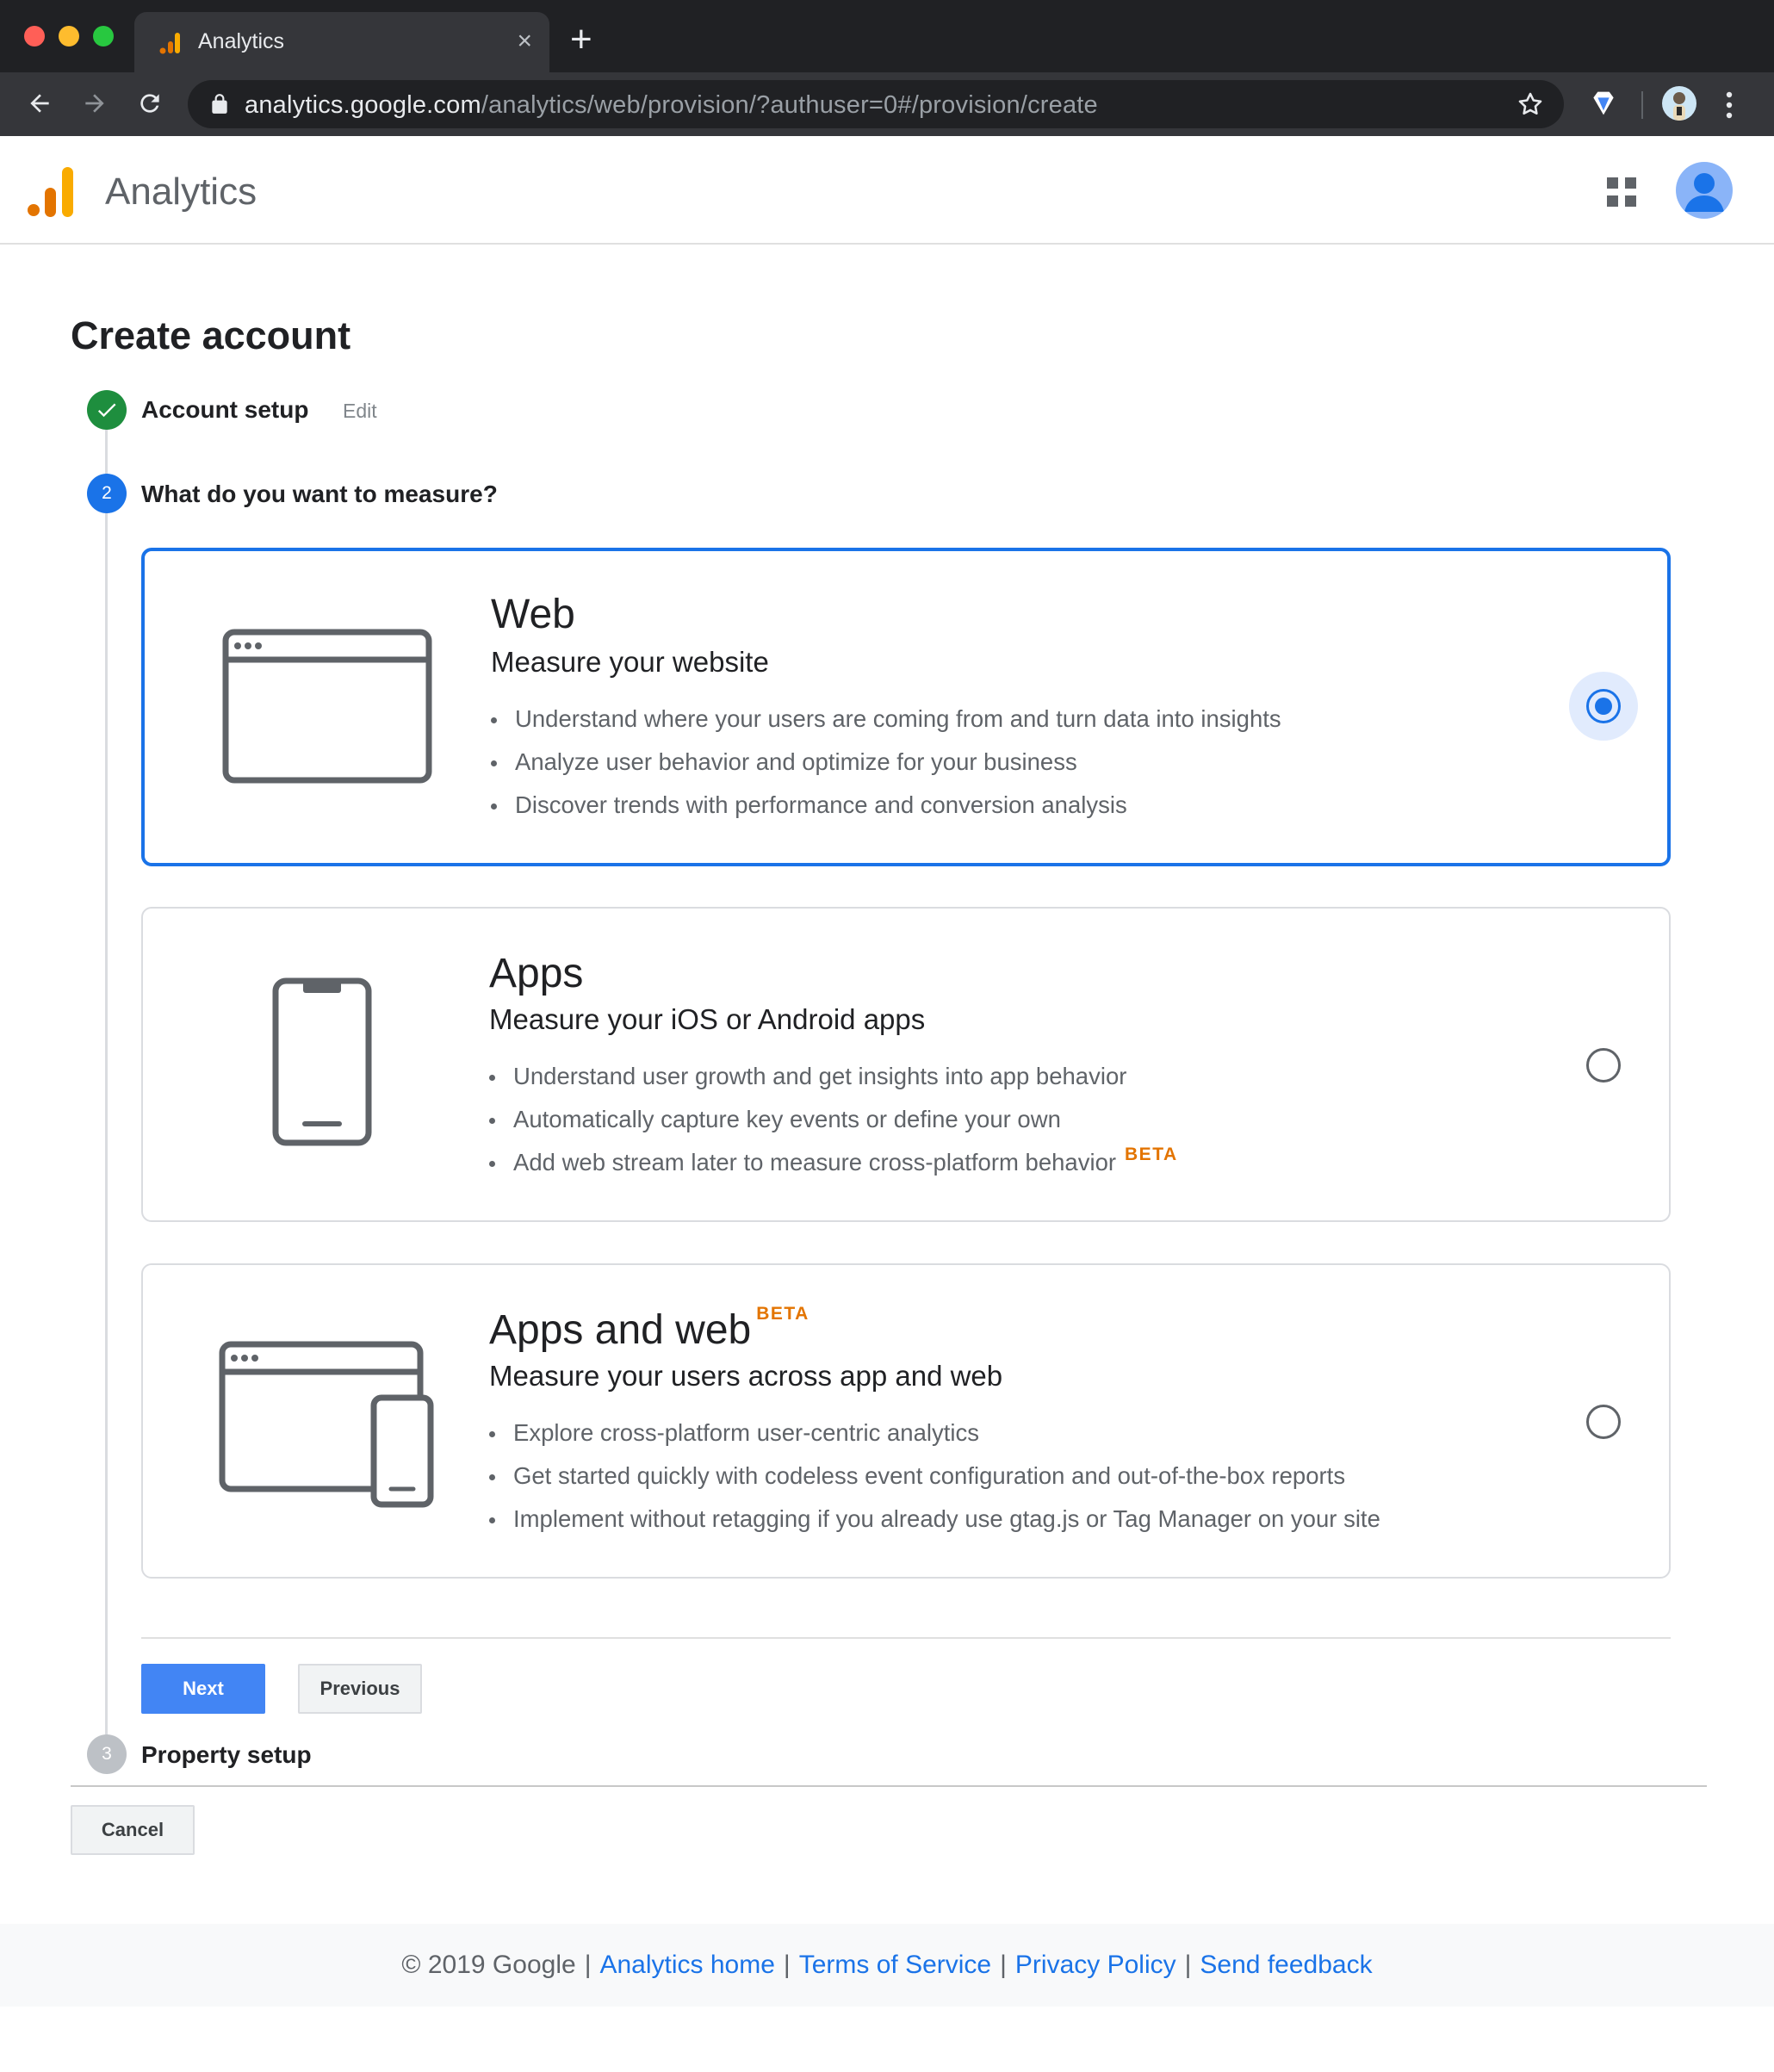 This screenshot has height=2072, width=1774. I want to click on previous-button: Previous, so click(360, 1689).